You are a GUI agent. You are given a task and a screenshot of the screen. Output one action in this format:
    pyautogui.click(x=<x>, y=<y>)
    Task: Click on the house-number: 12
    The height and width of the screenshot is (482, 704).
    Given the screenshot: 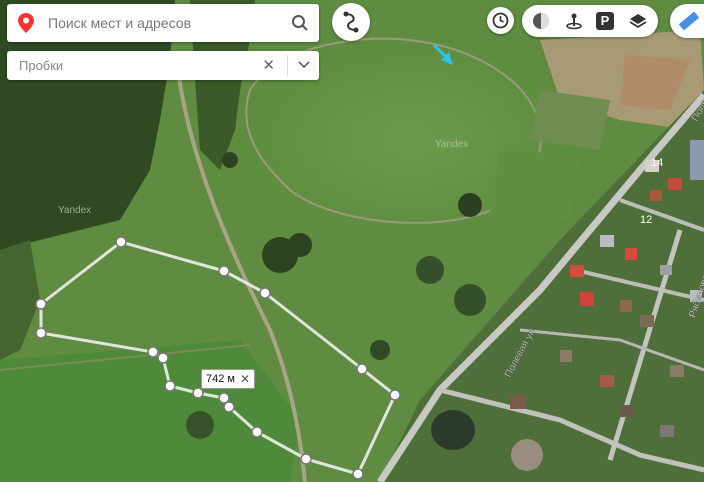 What is the action you would take?
    pyautogui.click(x=646, y=220)
    